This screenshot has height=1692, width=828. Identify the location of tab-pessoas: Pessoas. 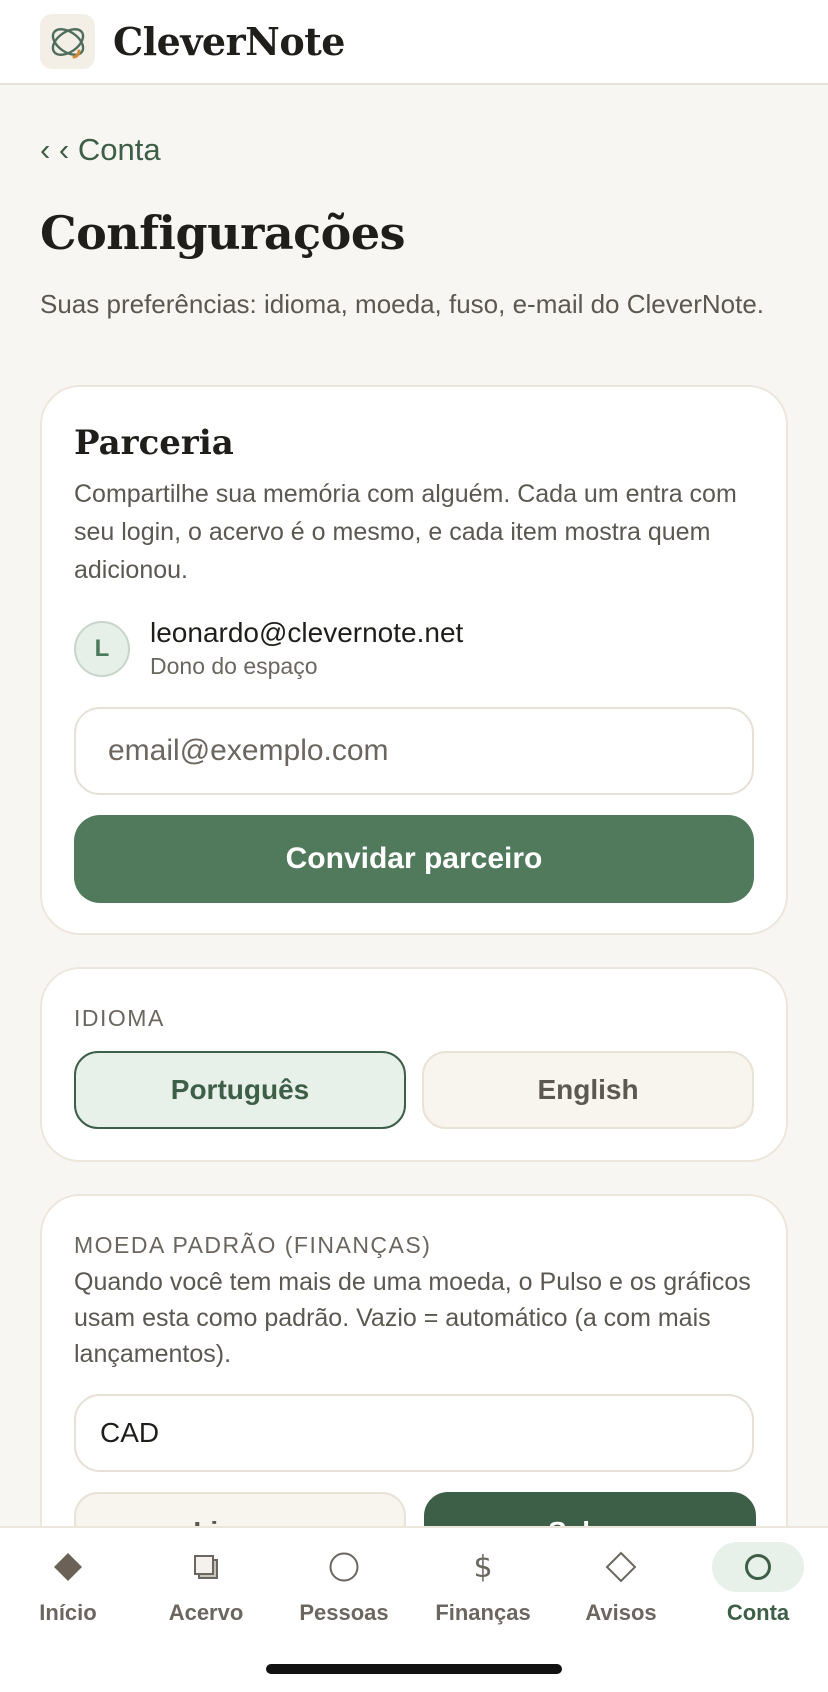
(344, 1592).